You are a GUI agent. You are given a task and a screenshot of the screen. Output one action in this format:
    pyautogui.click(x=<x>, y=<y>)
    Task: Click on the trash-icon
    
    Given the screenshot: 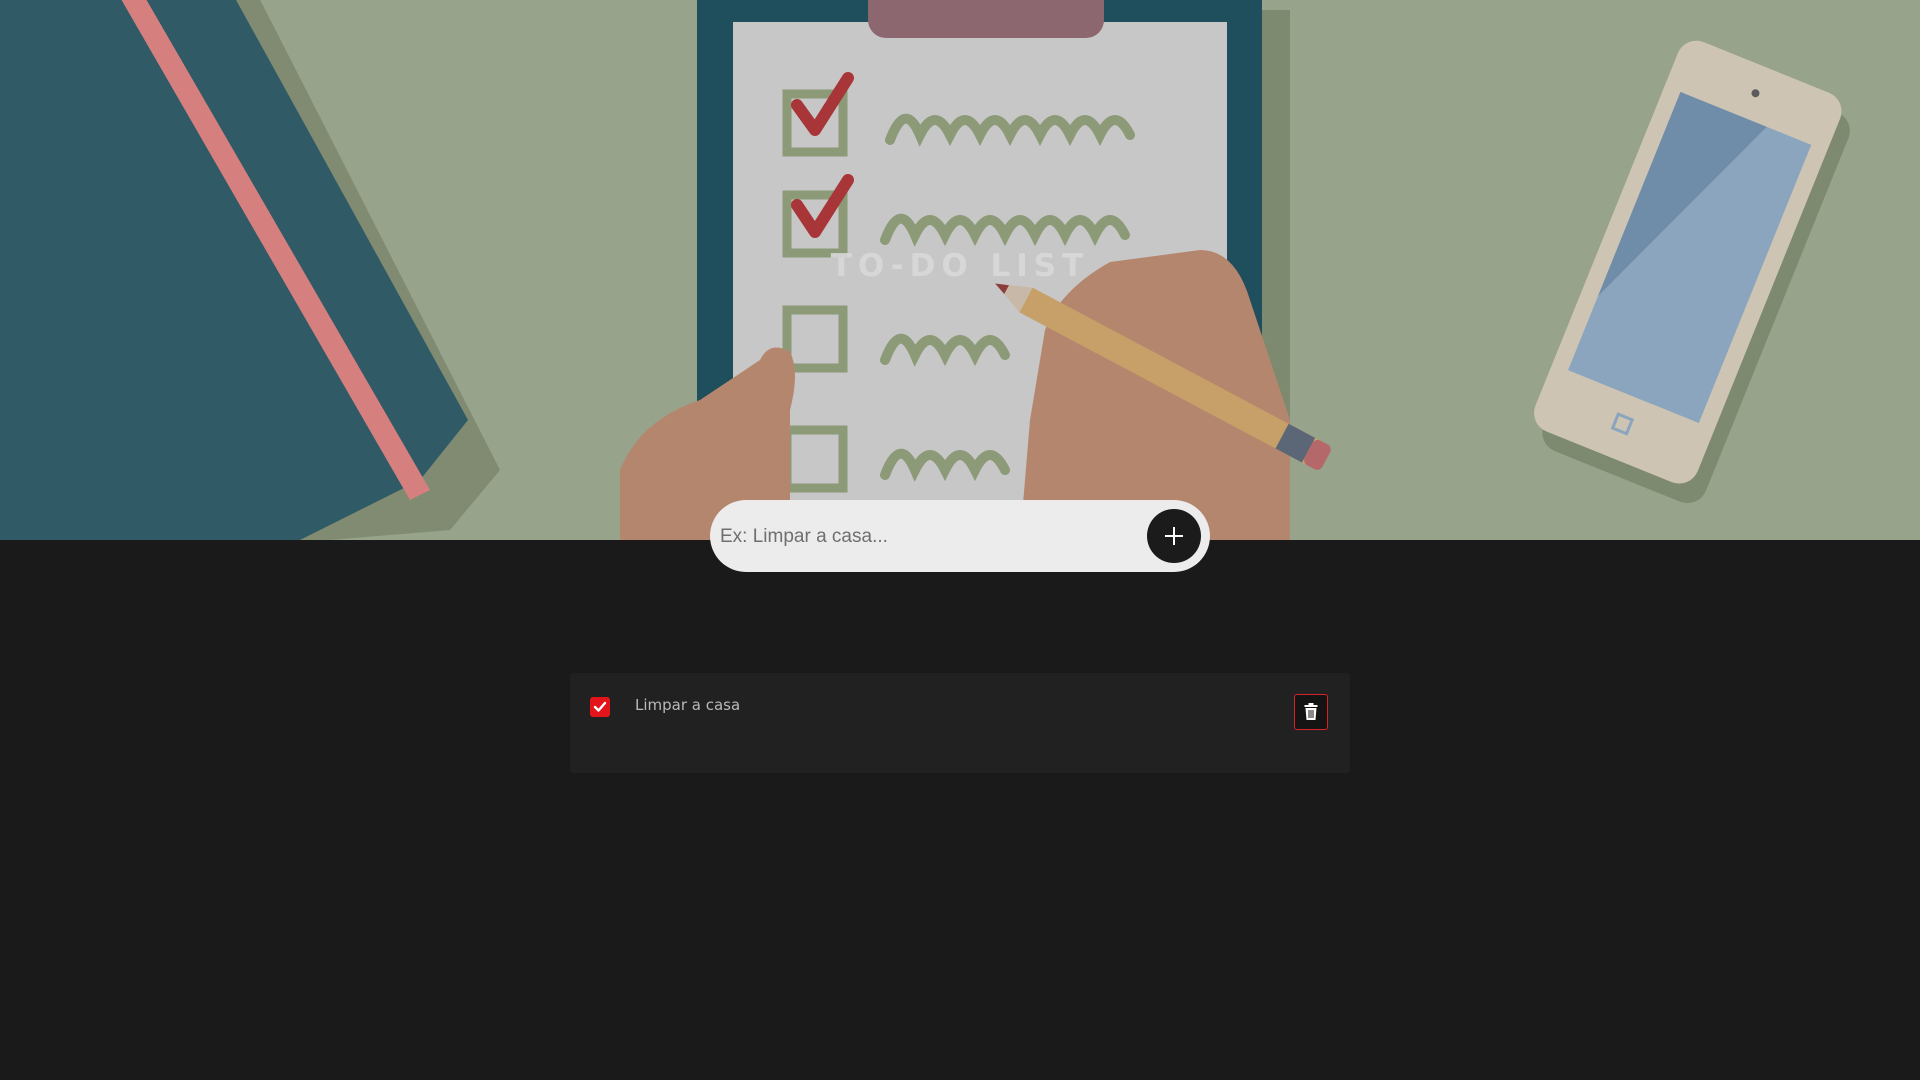 What is the action you would take?
    pyautogui.click(x=1311, y=711)
    